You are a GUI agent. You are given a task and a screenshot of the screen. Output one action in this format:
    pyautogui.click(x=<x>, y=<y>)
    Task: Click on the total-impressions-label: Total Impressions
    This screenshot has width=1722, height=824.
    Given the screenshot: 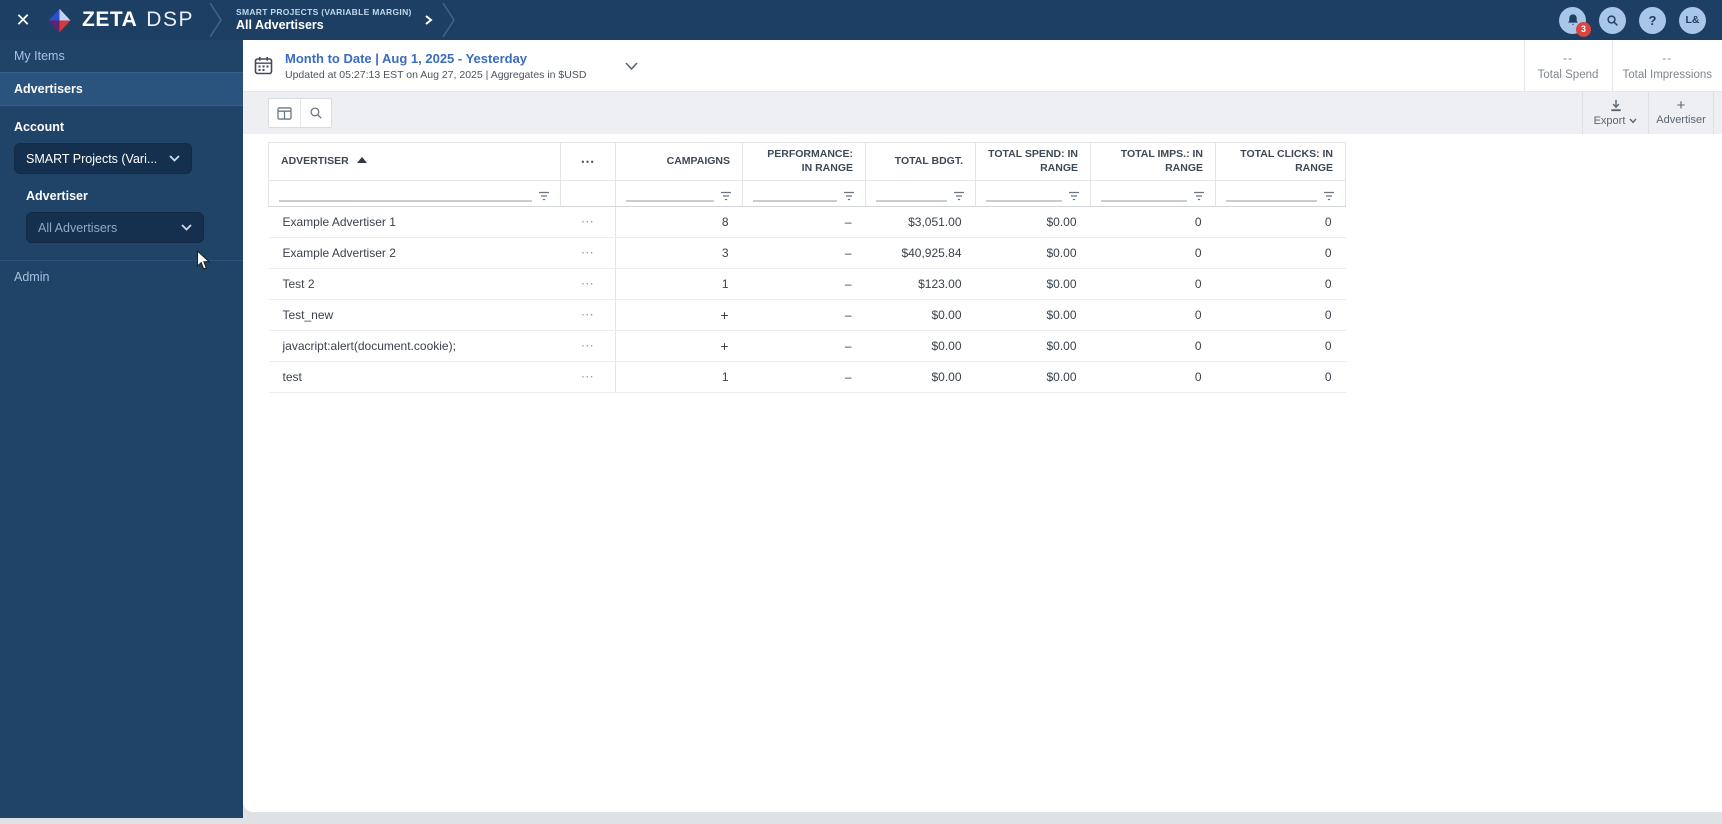 What is the action you would take?
    pyautogui.click(x=1667, y=74)
    